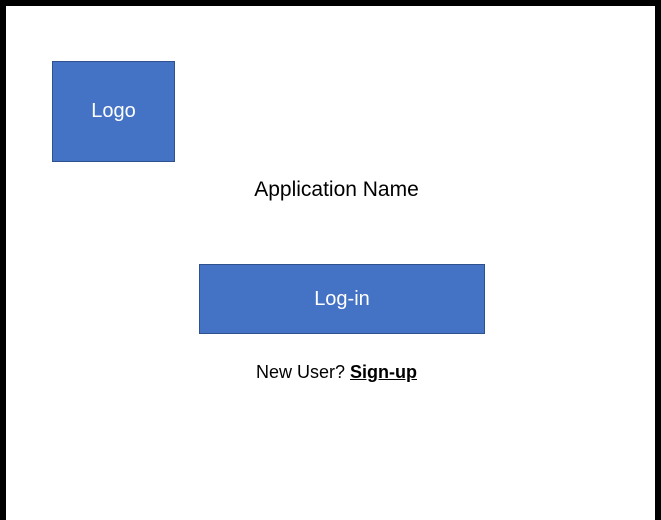 The width and height of the screenshot is (661, 520). Describe the element at coordinates (383, 372) in the screenshot. I see `signup-link: Sign-up` at that location.